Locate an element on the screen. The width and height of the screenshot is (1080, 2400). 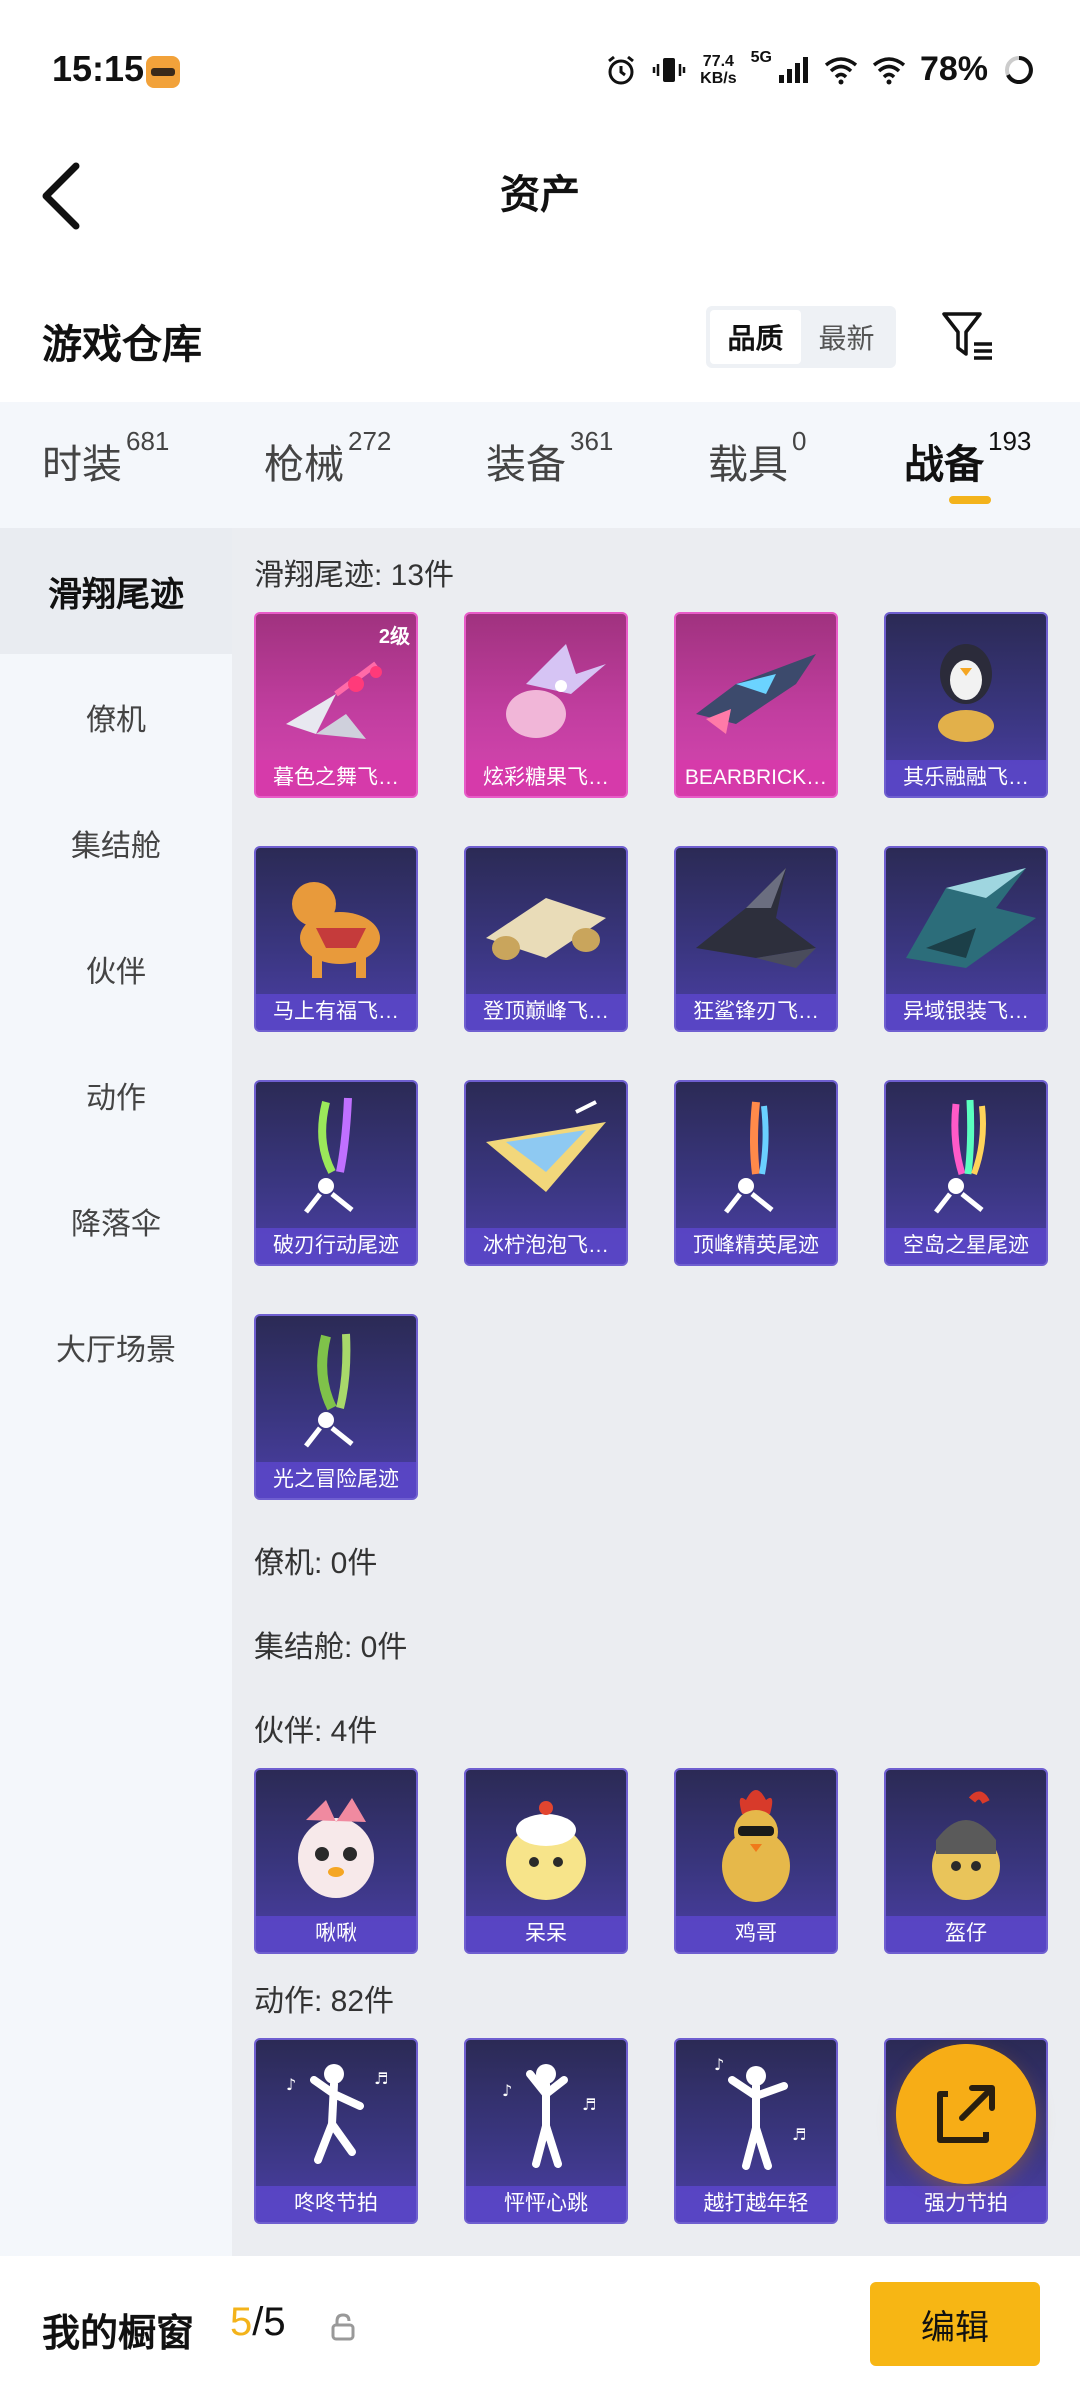
filter-button is located at coordinates (968, 336).